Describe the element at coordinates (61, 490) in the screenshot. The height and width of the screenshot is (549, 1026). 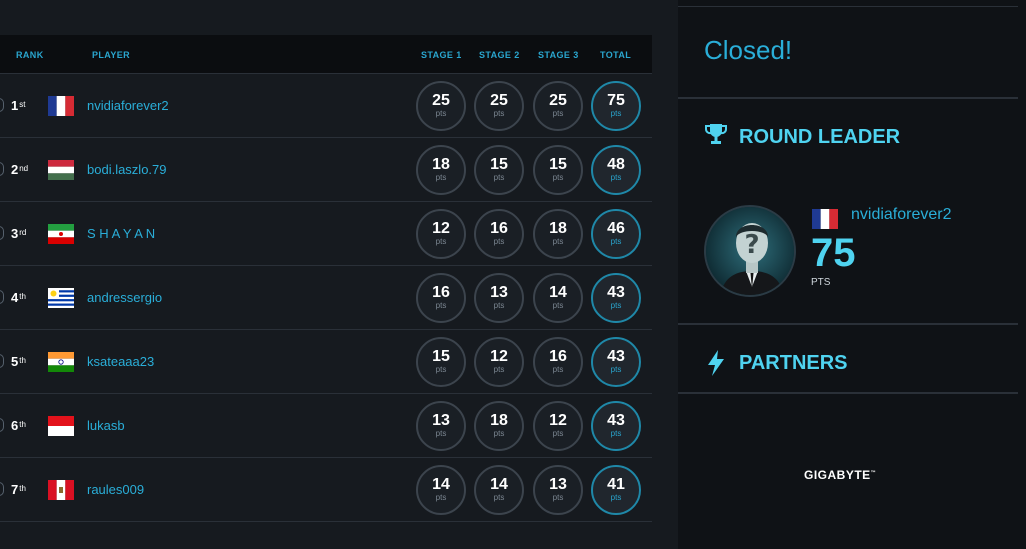
I see `flag-peru` at that location.